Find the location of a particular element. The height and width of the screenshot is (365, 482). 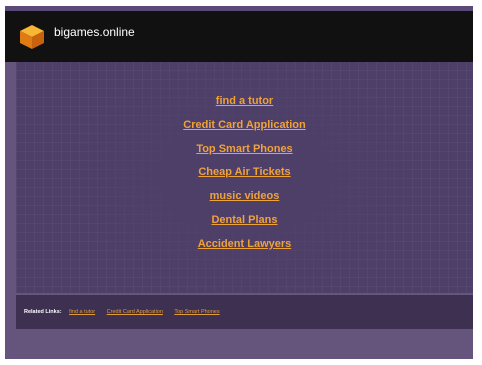

orange-cube-logo-icon is located at coordinates (32, 37).